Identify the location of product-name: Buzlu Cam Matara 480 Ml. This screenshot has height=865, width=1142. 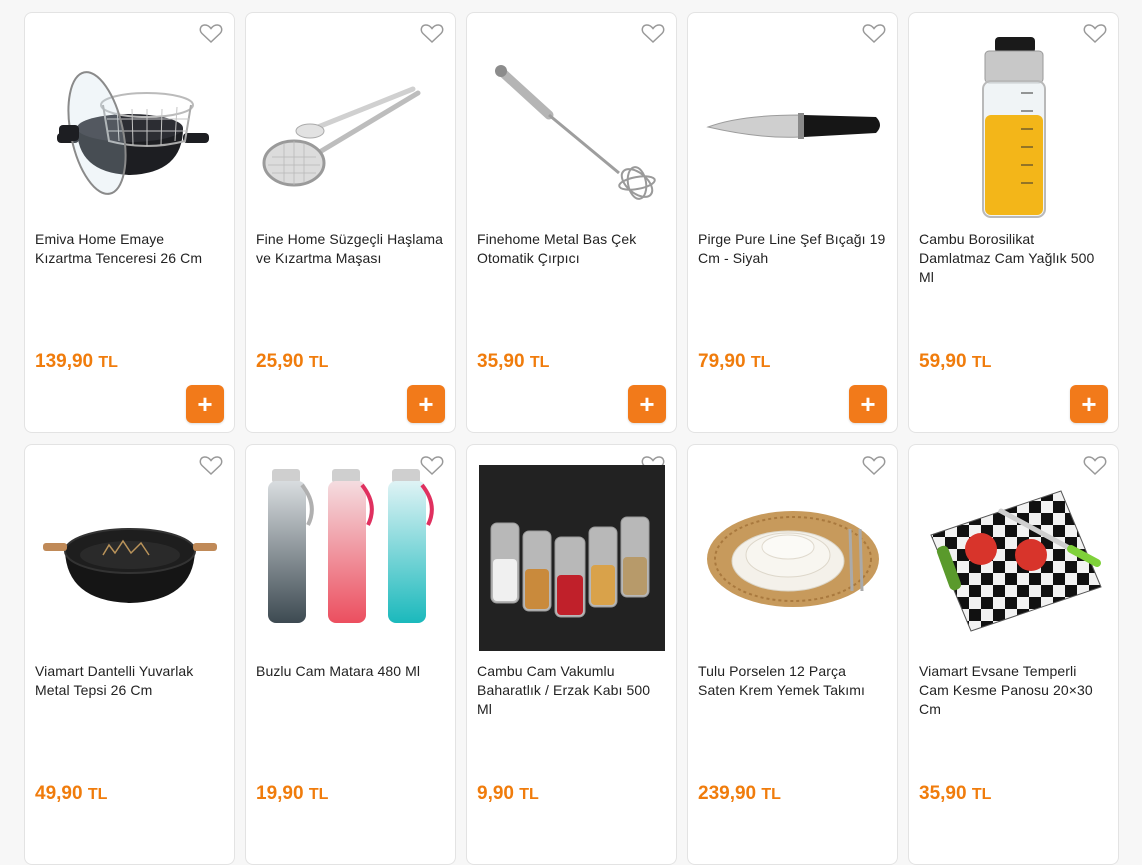
(350, 671).